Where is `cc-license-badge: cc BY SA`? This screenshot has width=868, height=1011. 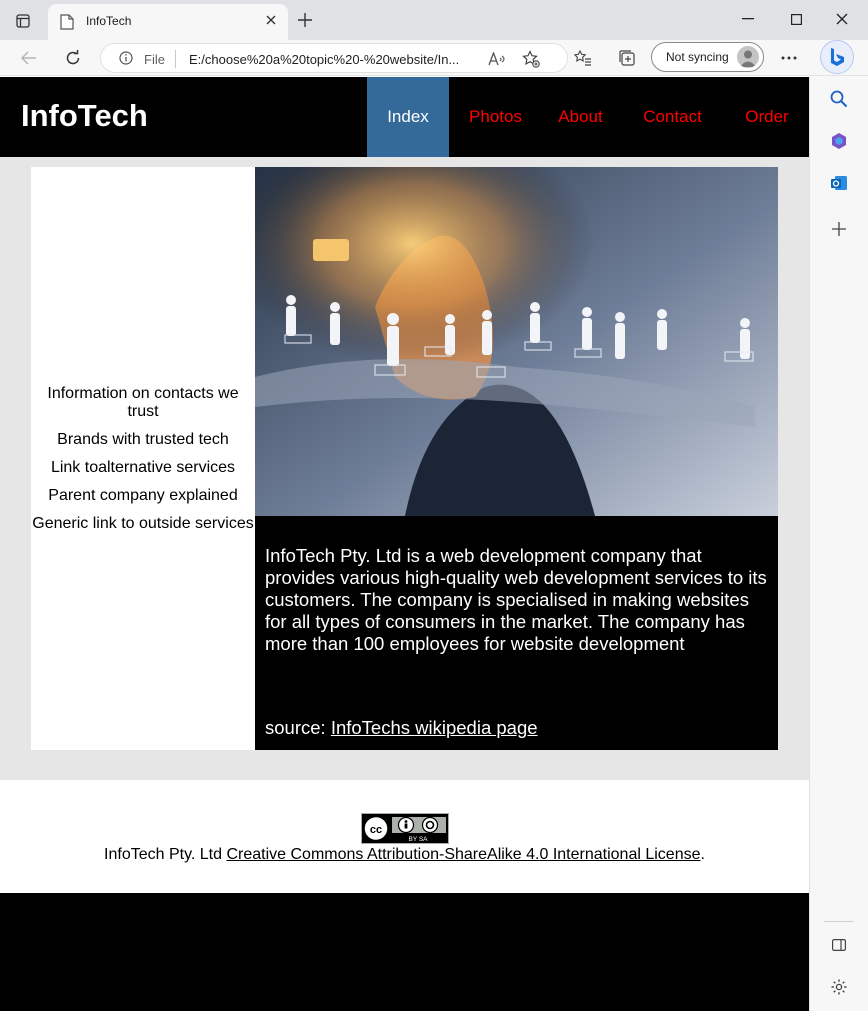
cc-license-badge: cc BY SA is located at coordinates (405, 828).